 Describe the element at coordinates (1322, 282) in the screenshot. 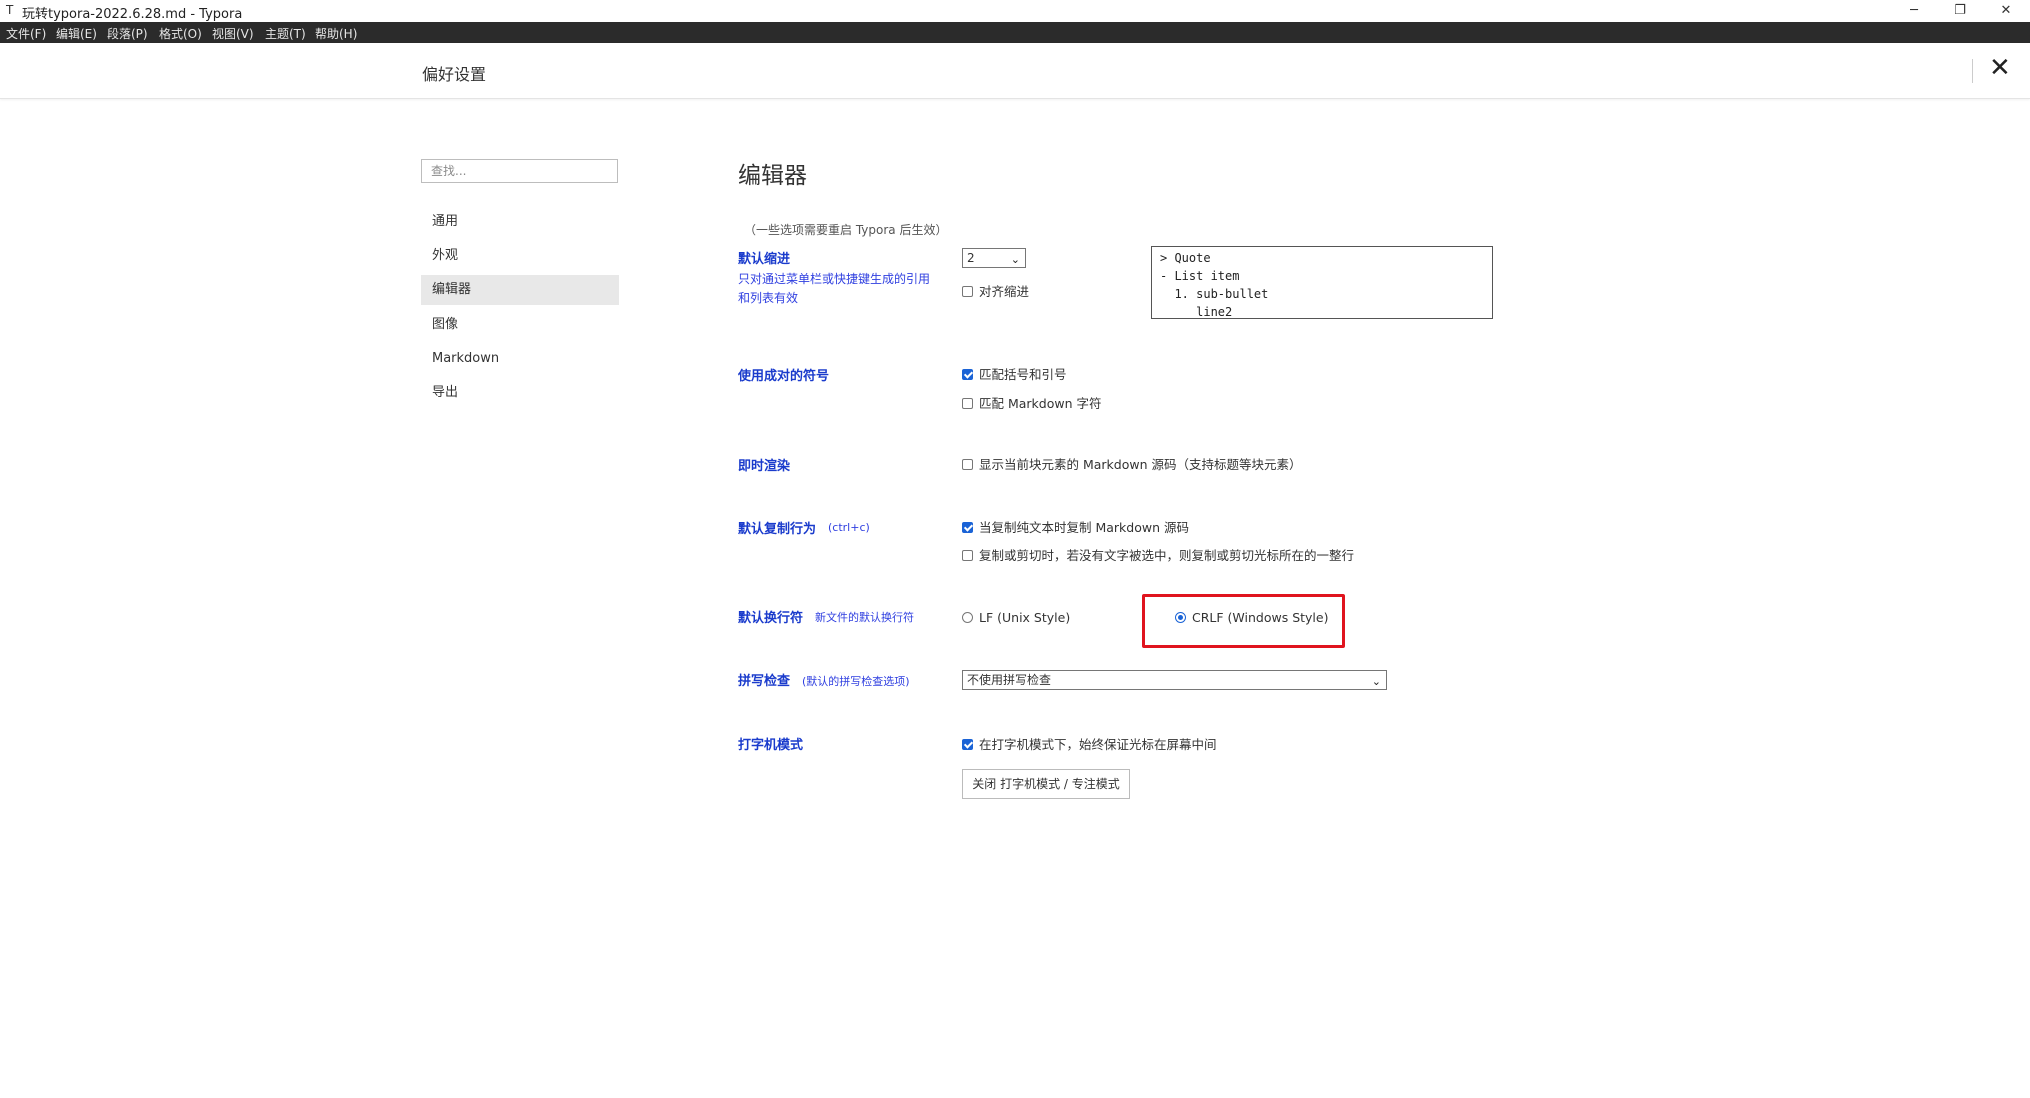

I see `indent-preview: > Quote - List item 1. sub-bullet line2` at that location.